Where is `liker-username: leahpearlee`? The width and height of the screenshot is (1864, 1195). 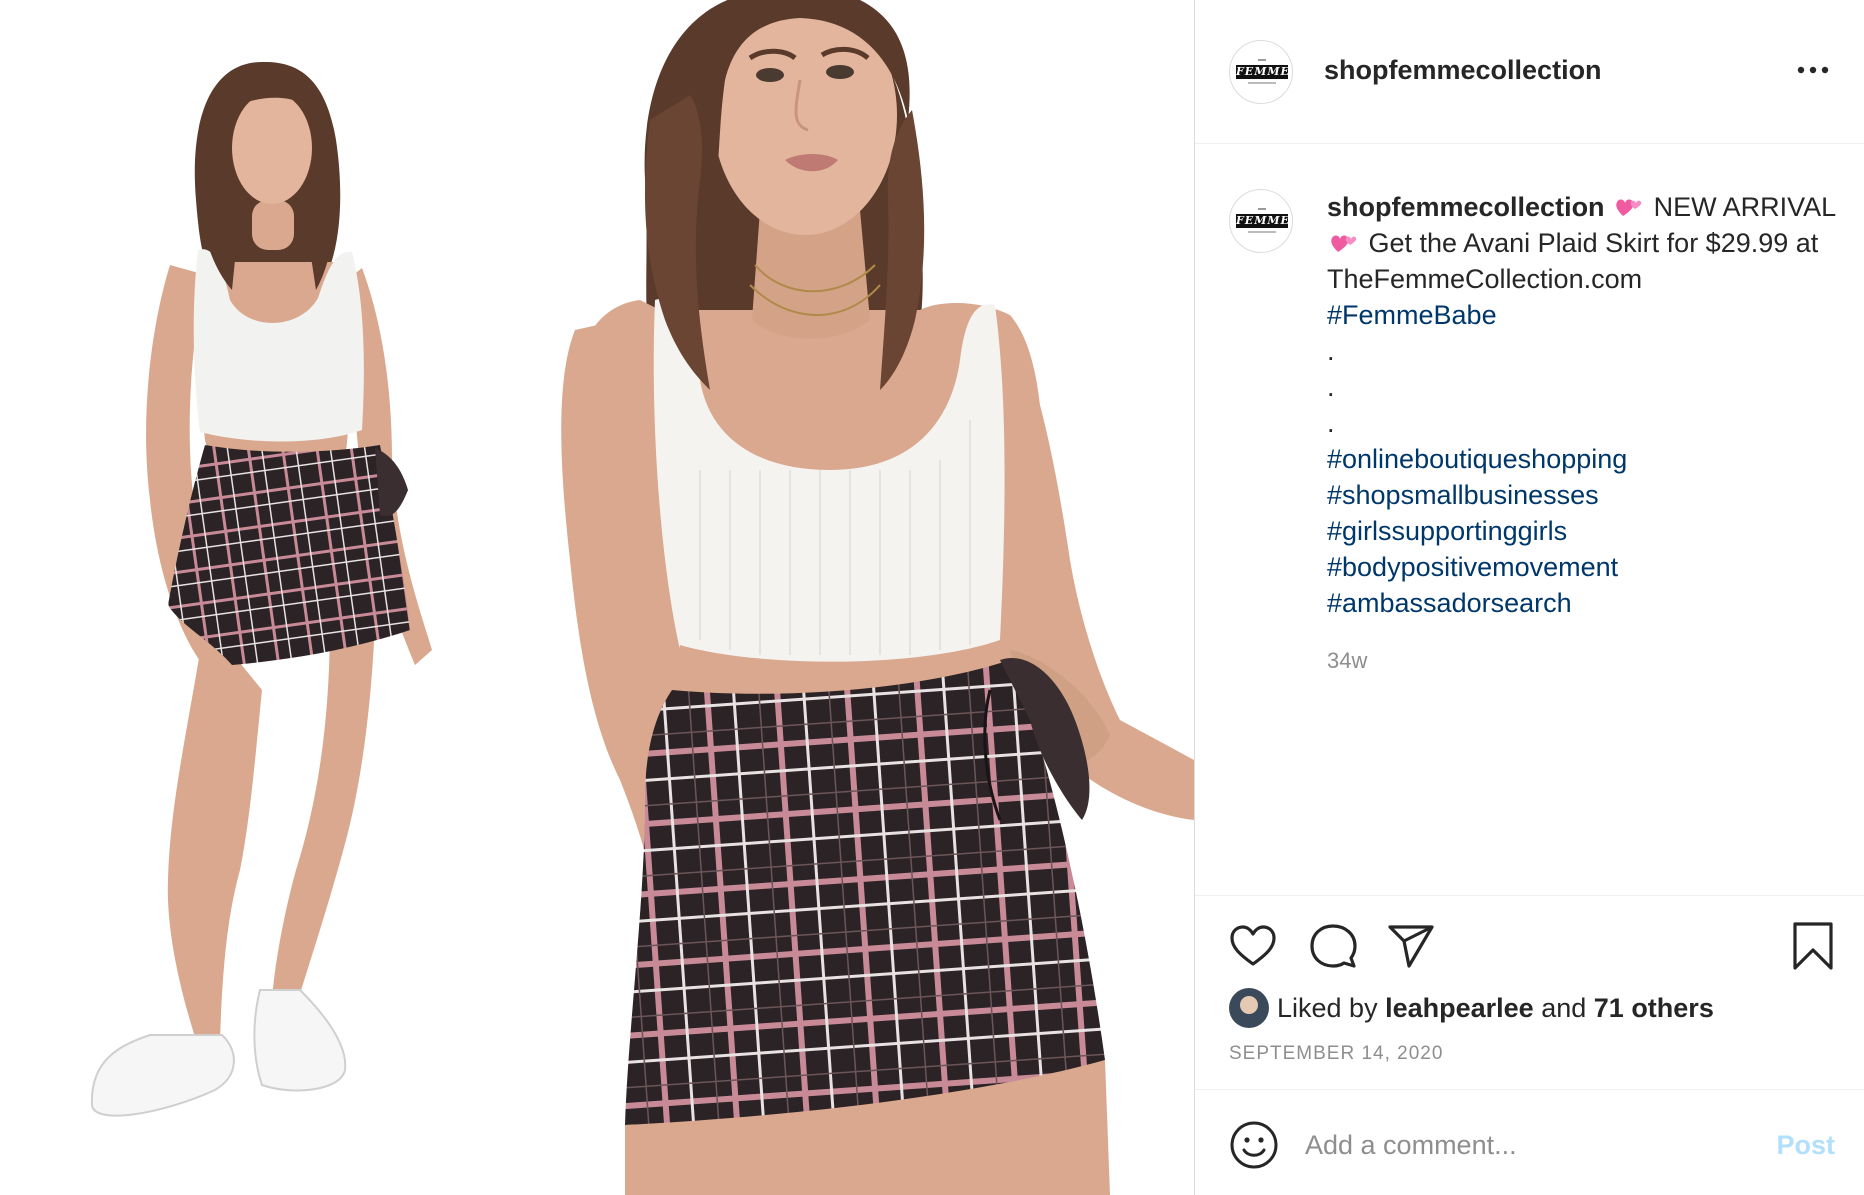
liker-username: leahpearlee is located at coordinates (1459, 1008).